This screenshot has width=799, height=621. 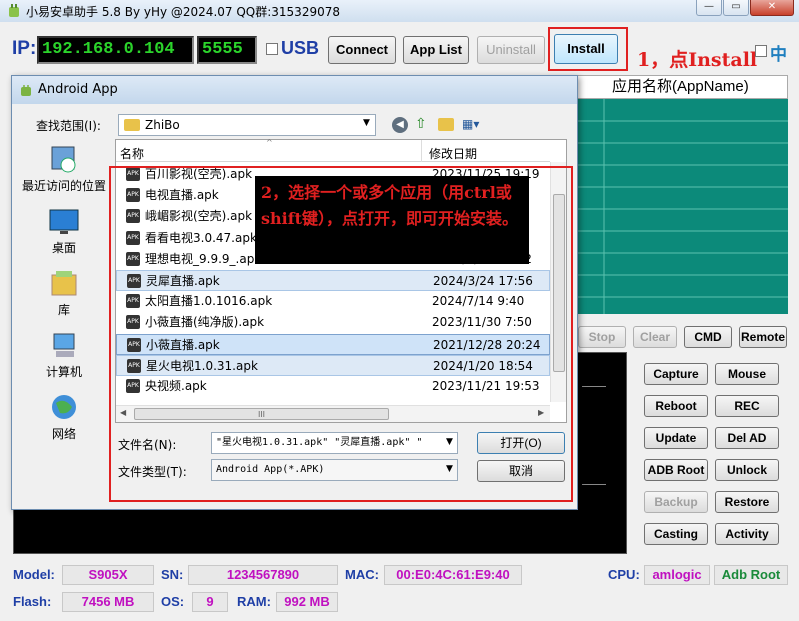 I want to click on look-in-label: 查找范围(I):, so click(x=68, y=126).